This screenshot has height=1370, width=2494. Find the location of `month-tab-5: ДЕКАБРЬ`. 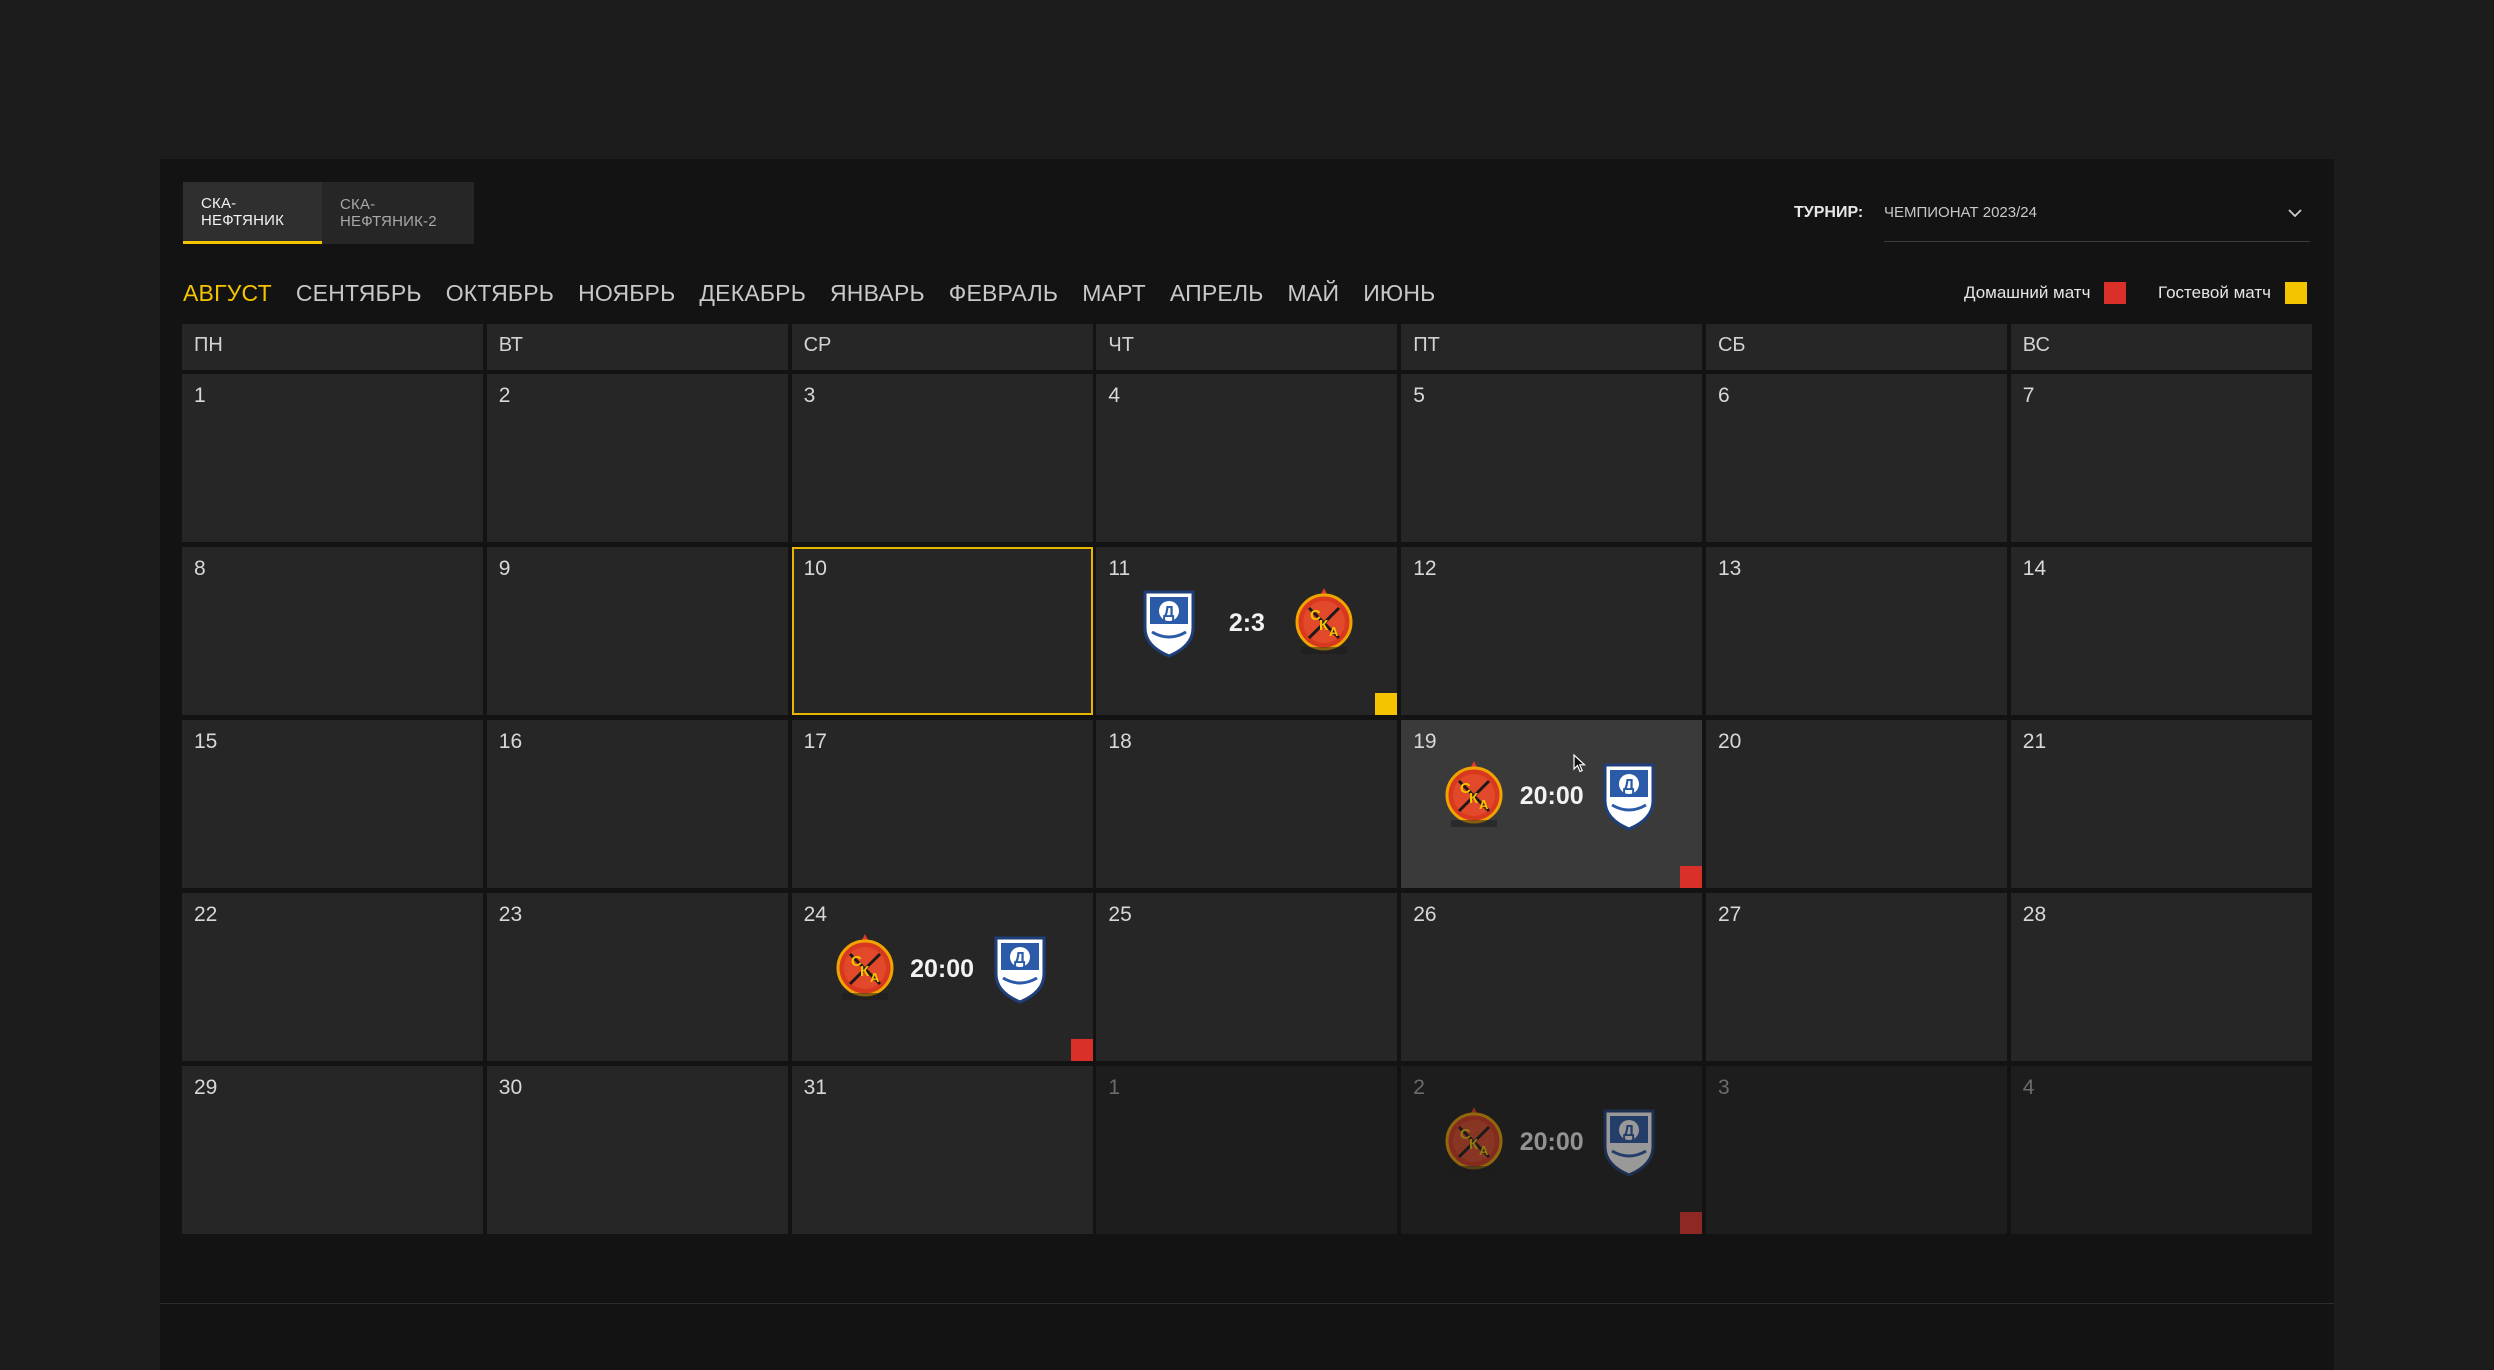

month-tab-5: ДЕКАБРЬ is located at coordinates (752, 293).